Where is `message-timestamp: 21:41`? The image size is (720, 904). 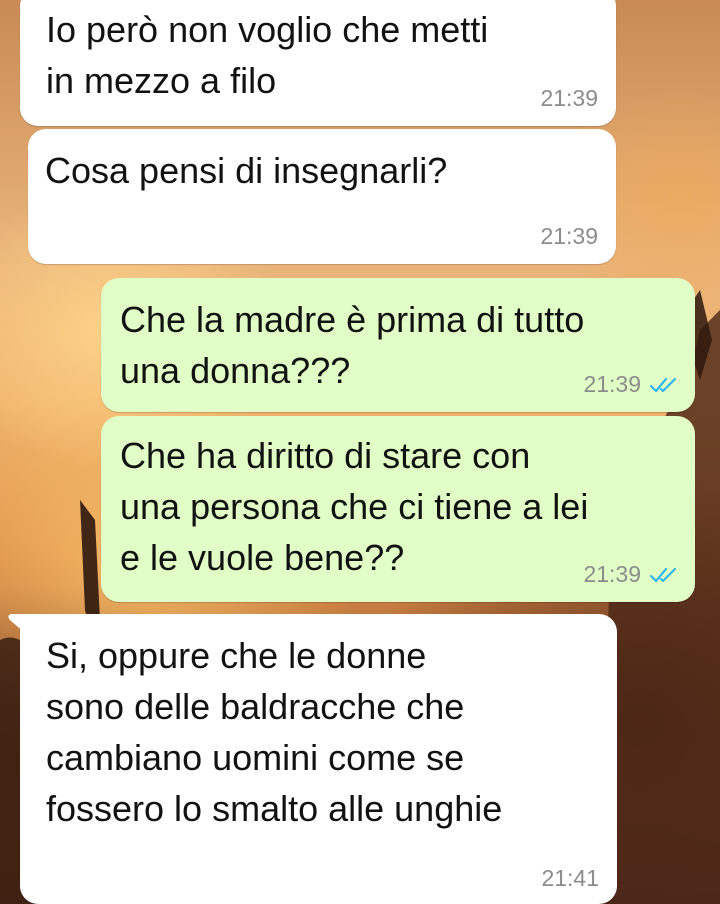
message-timestamp: 21:41 is located at coordinates (570, 878).